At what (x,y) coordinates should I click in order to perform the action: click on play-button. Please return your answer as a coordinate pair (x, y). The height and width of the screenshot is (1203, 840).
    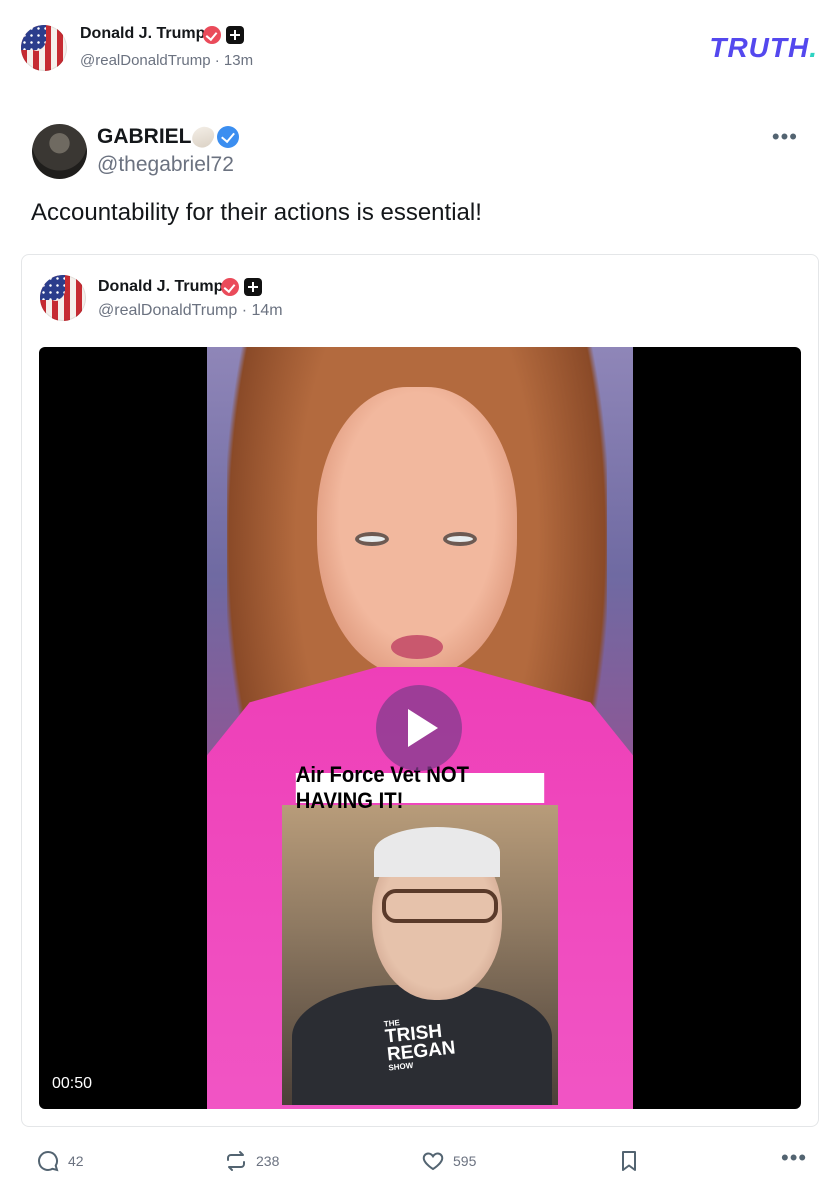
    Looking at the image, I should click on (419, 728).